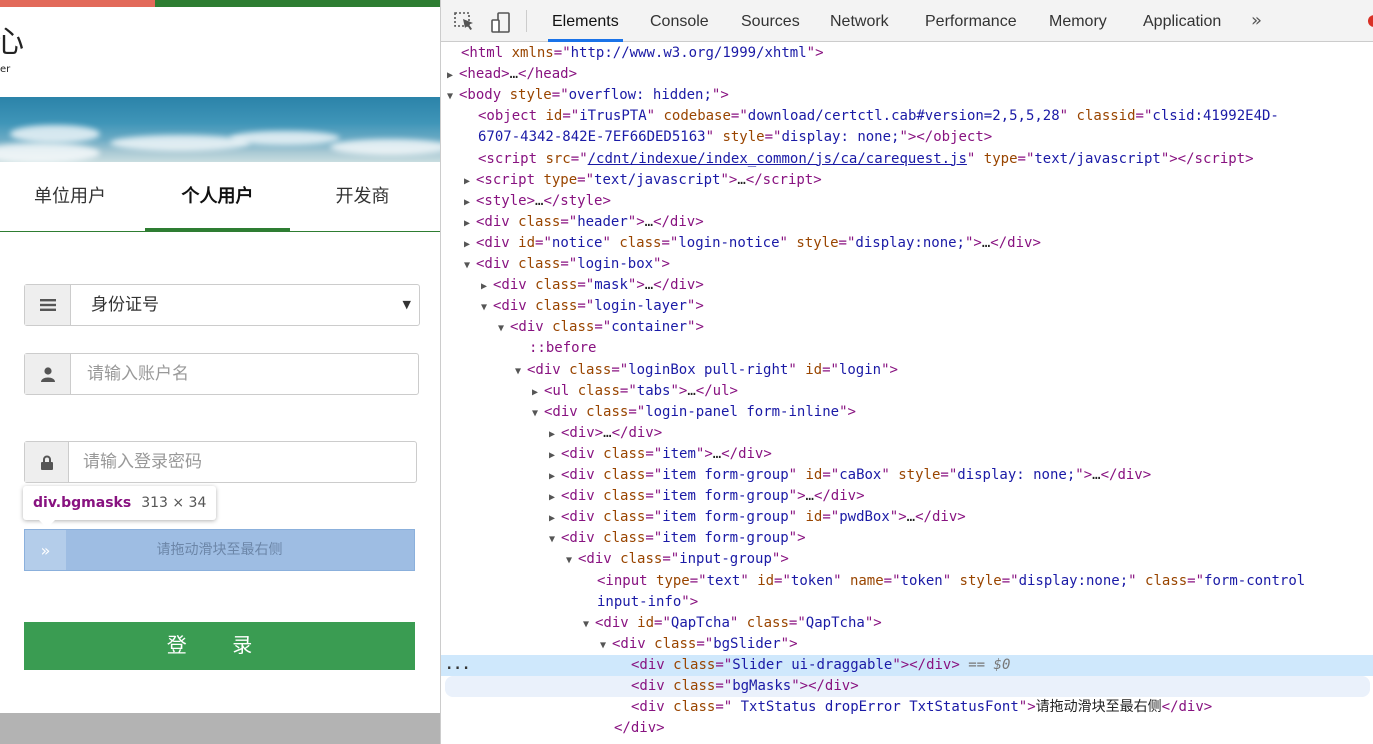 The width and height of the screenshot is (1373, 744). Describe the element at coordinates (907, 201) in the screenshot. I see `dom-node-line: ▶ <style>…</style>` at that location.